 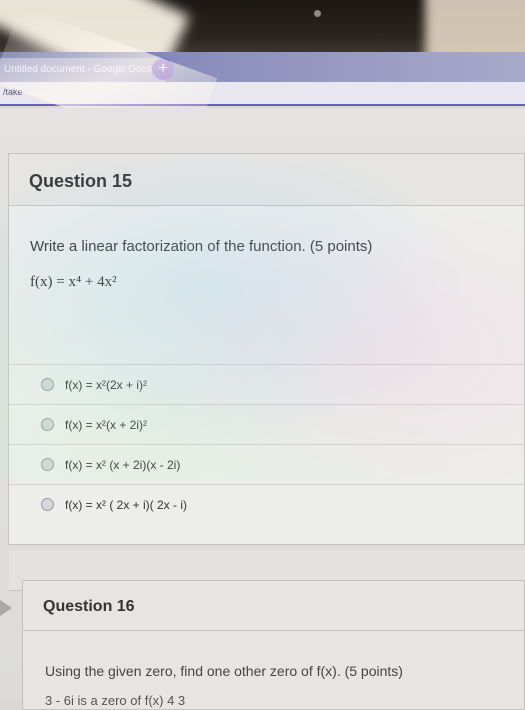 I want to click on answer-option-label: f(x) = x²(x + 2i)², so click(x=106, y=424).